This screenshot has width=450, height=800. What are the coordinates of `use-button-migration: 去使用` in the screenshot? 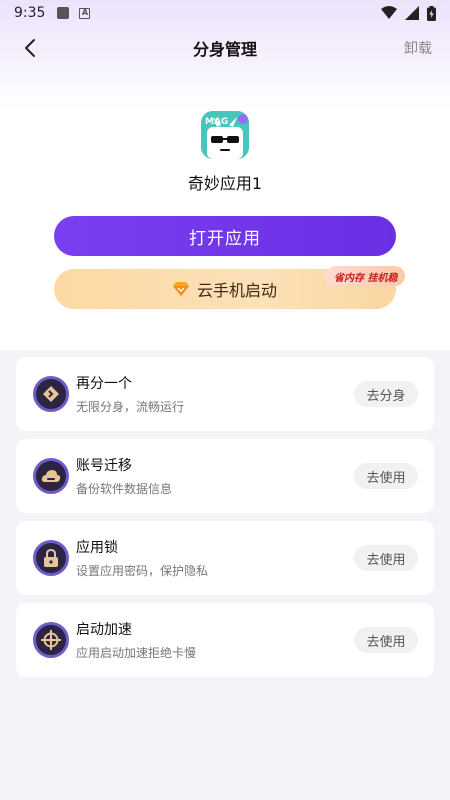 It's located at (386, 476).